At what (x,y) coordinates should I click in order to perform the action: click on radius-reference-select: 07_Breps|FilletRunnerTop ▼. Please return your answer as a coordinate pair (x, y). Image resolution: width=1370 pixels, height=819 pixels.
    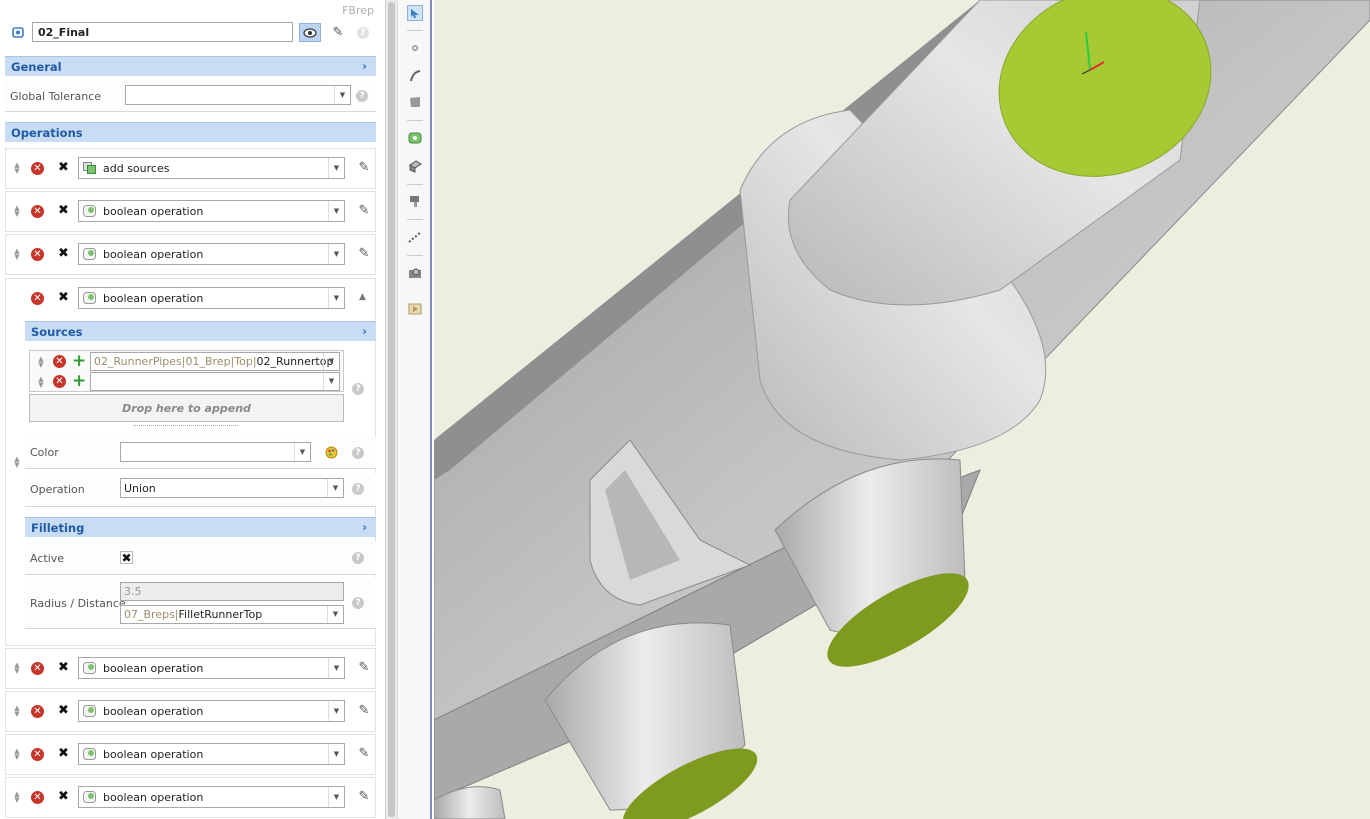
    Looking at the image, I should click on (232, 614).